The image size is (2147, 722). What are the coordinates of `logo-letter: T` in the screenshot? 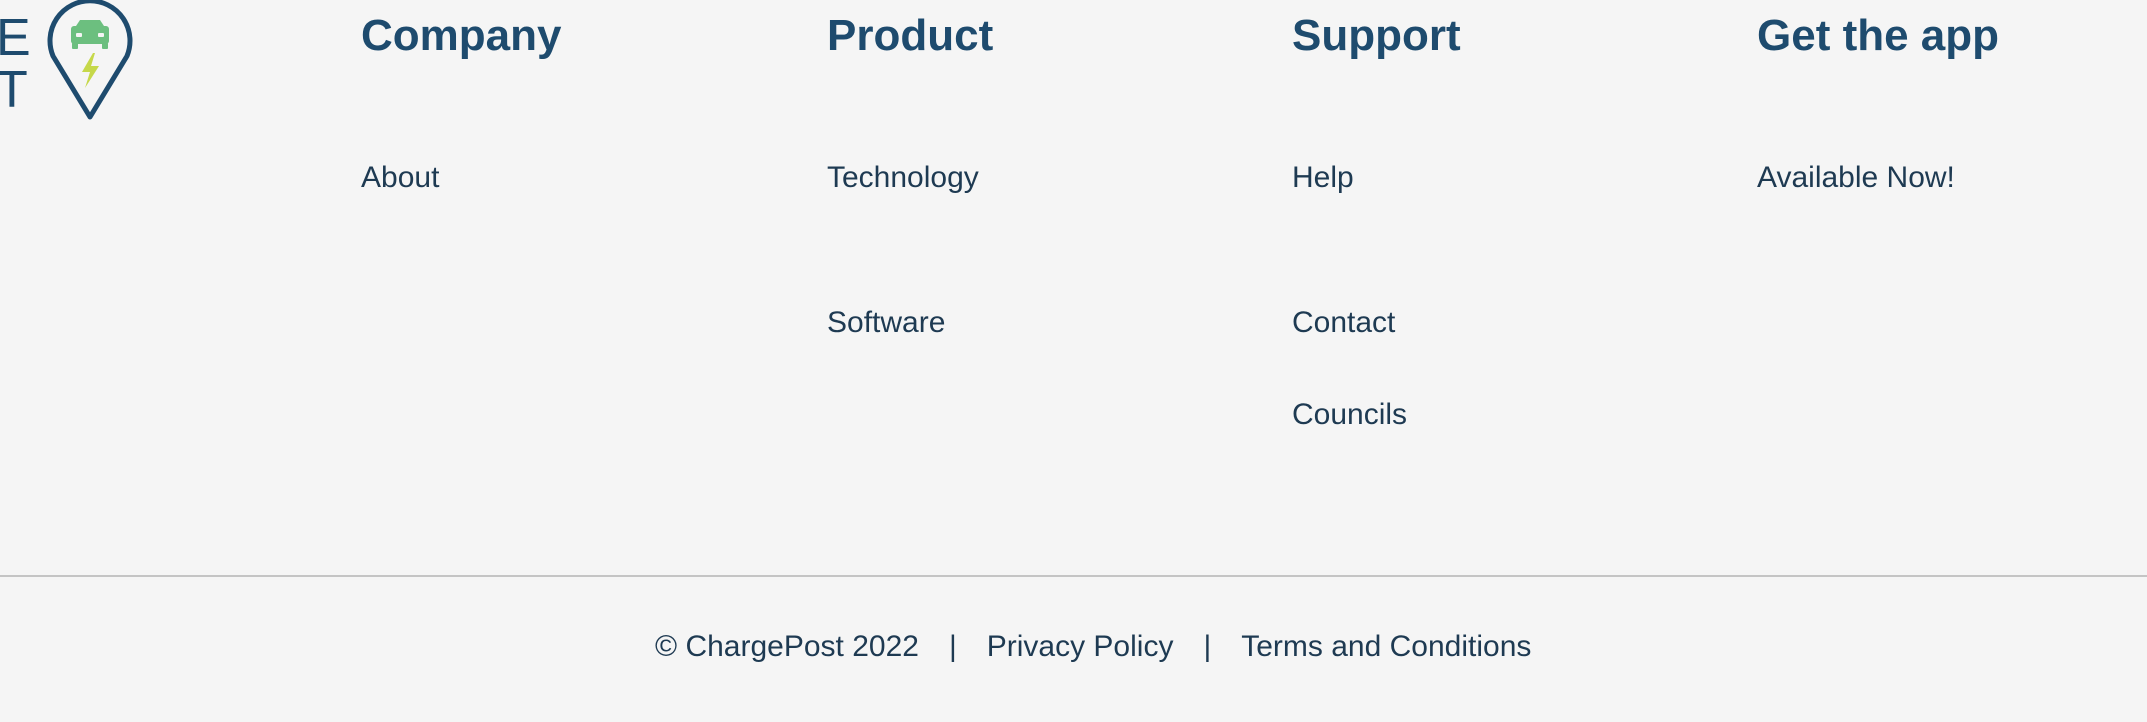 It's located at (14, 90).